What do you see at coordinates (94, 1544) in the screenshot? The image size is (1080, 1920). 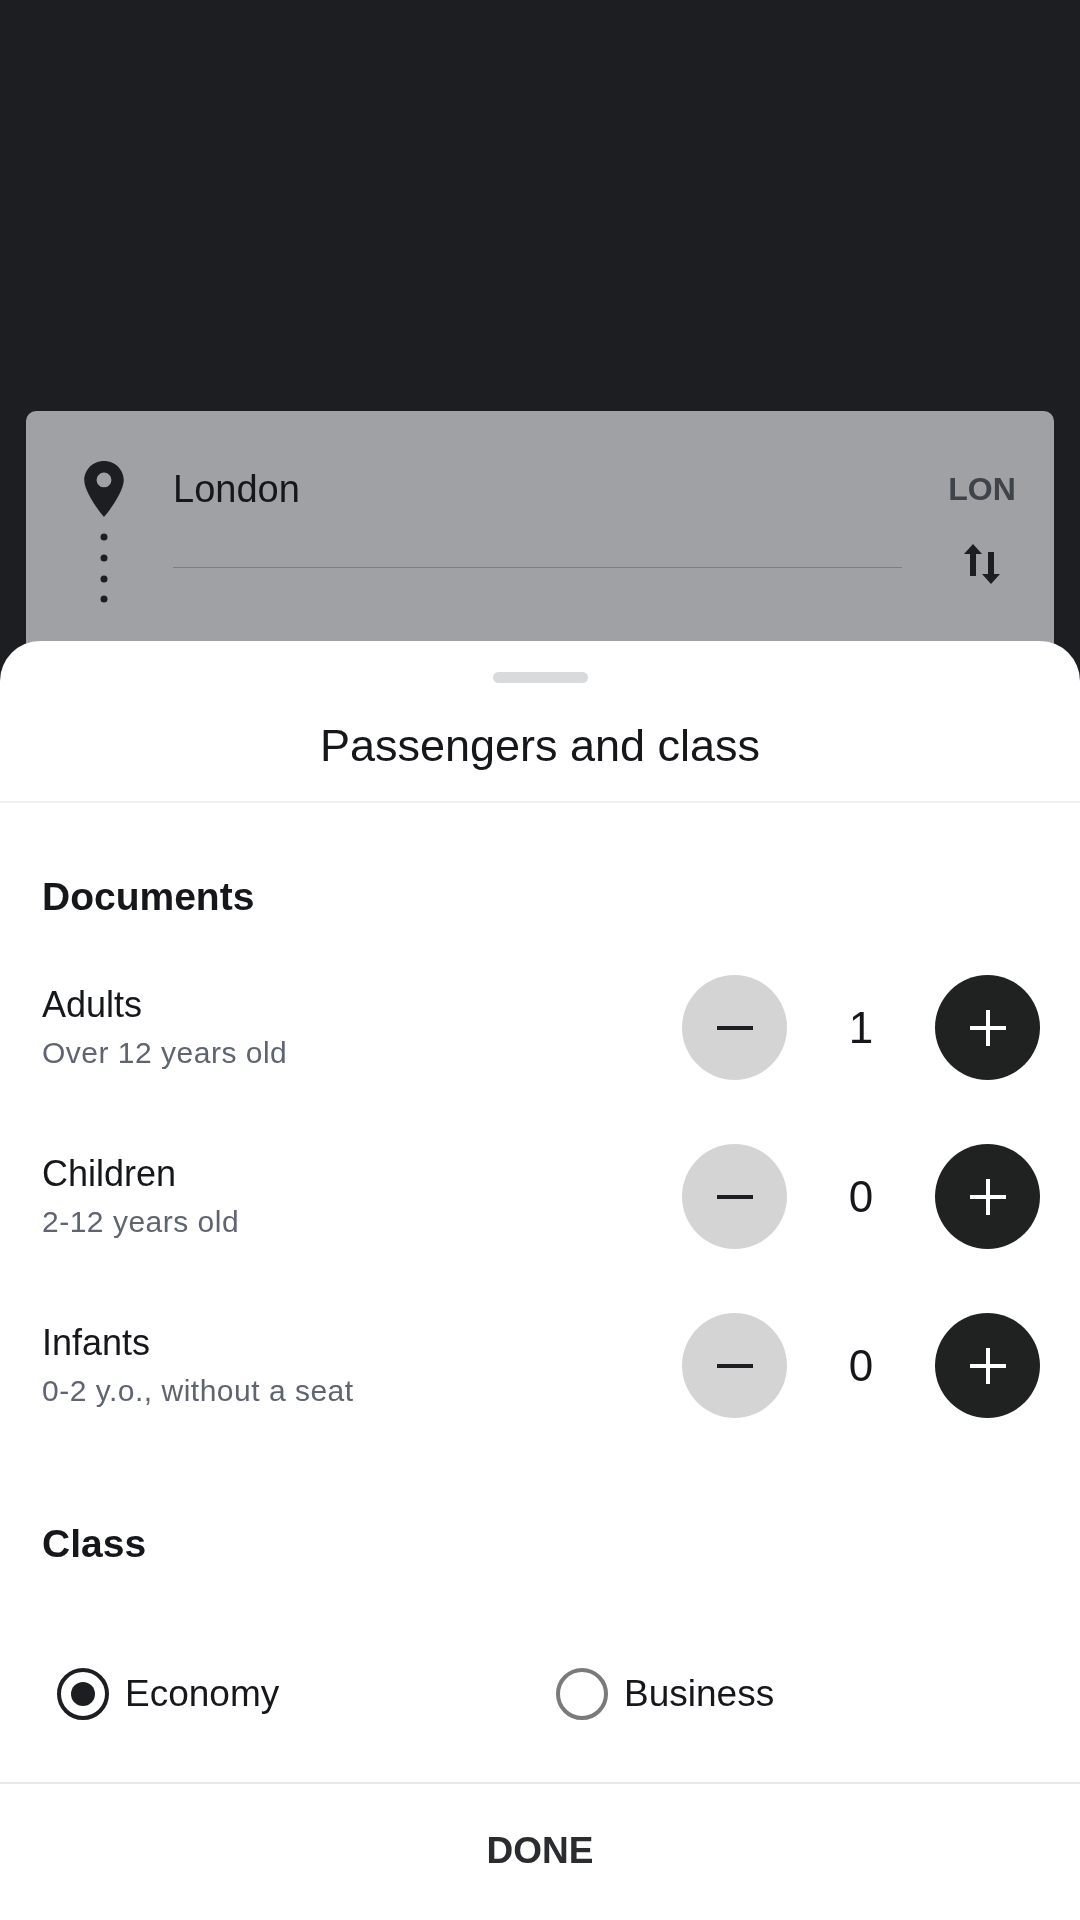 I see `section-heading: Class` at bounding box center [94, 1544].